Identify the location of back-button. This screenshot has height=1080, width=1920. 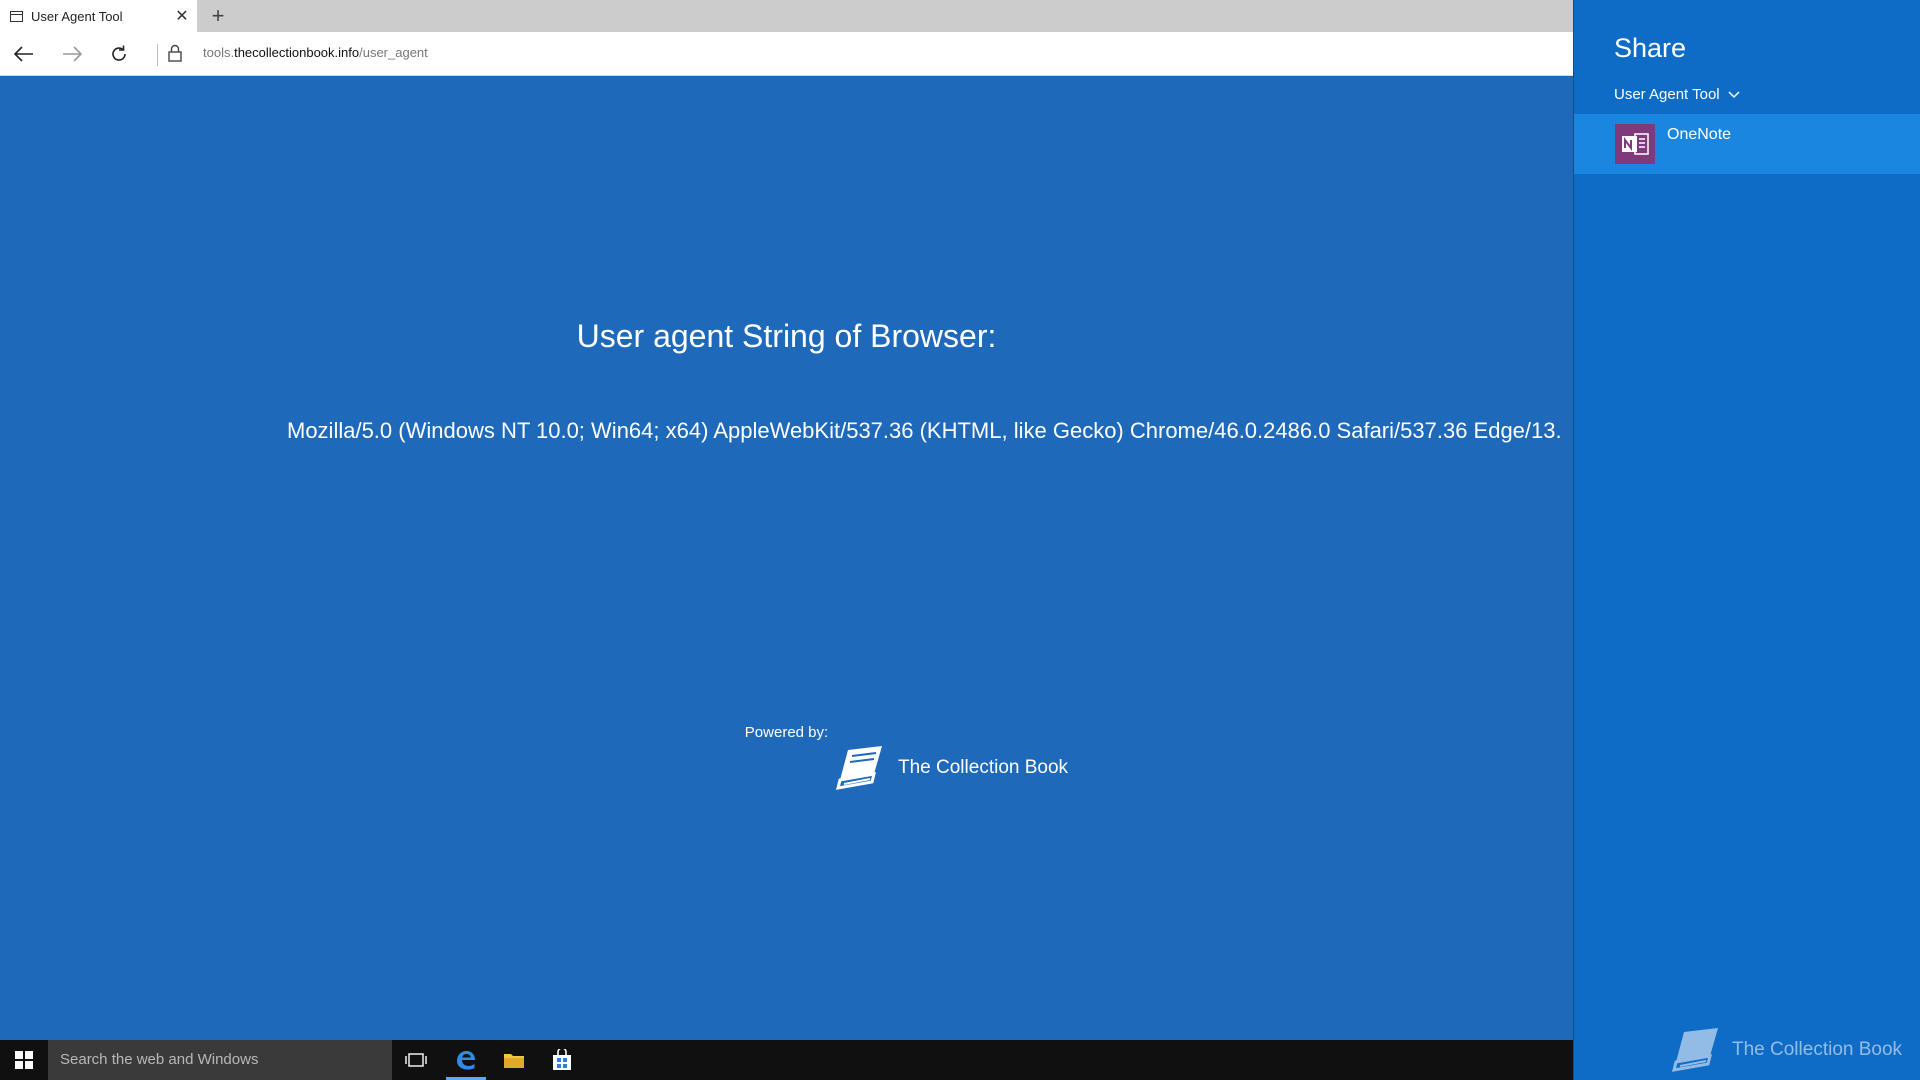
(24, 54).